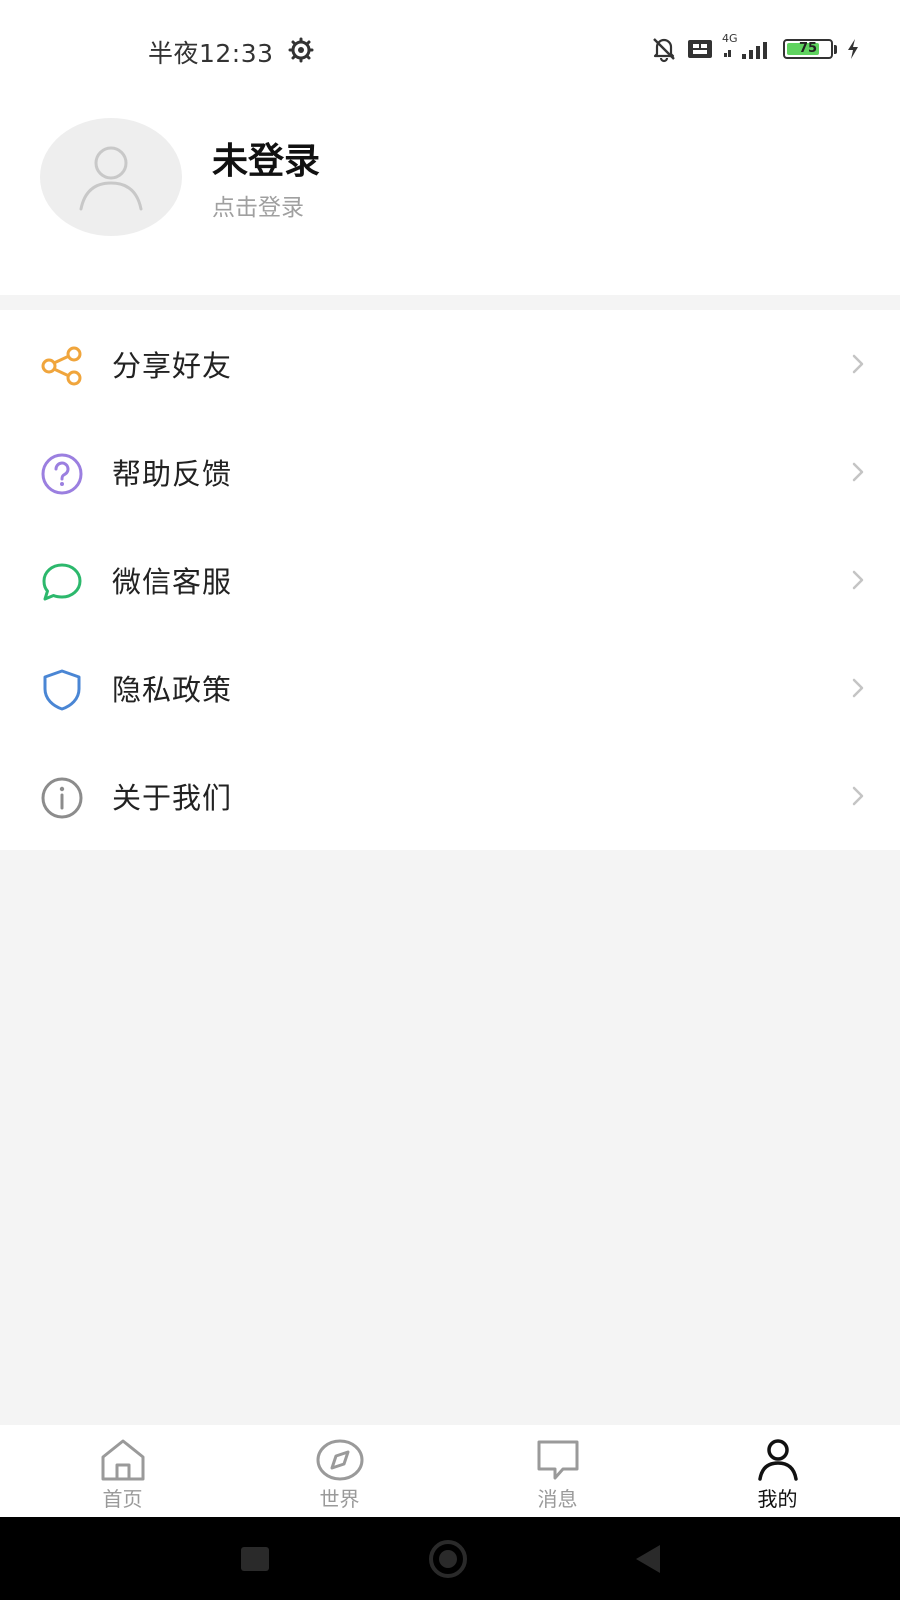  I want to click on menu-item-label: 微信客服, so click(172, 582).